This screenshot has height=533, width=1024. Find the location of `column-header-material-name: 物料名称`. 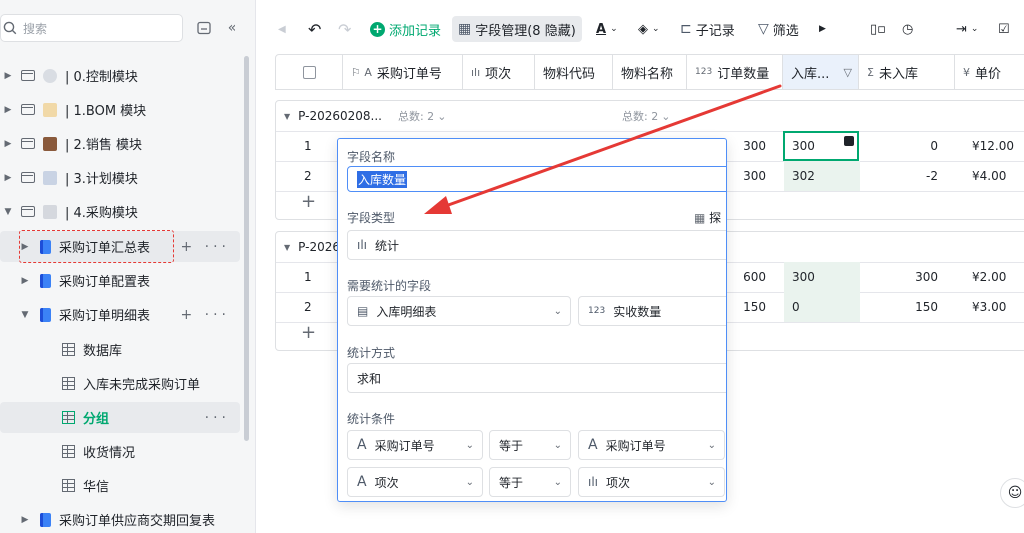

column-header-material-name: 物料名称 is located at coordinates (650, 72).